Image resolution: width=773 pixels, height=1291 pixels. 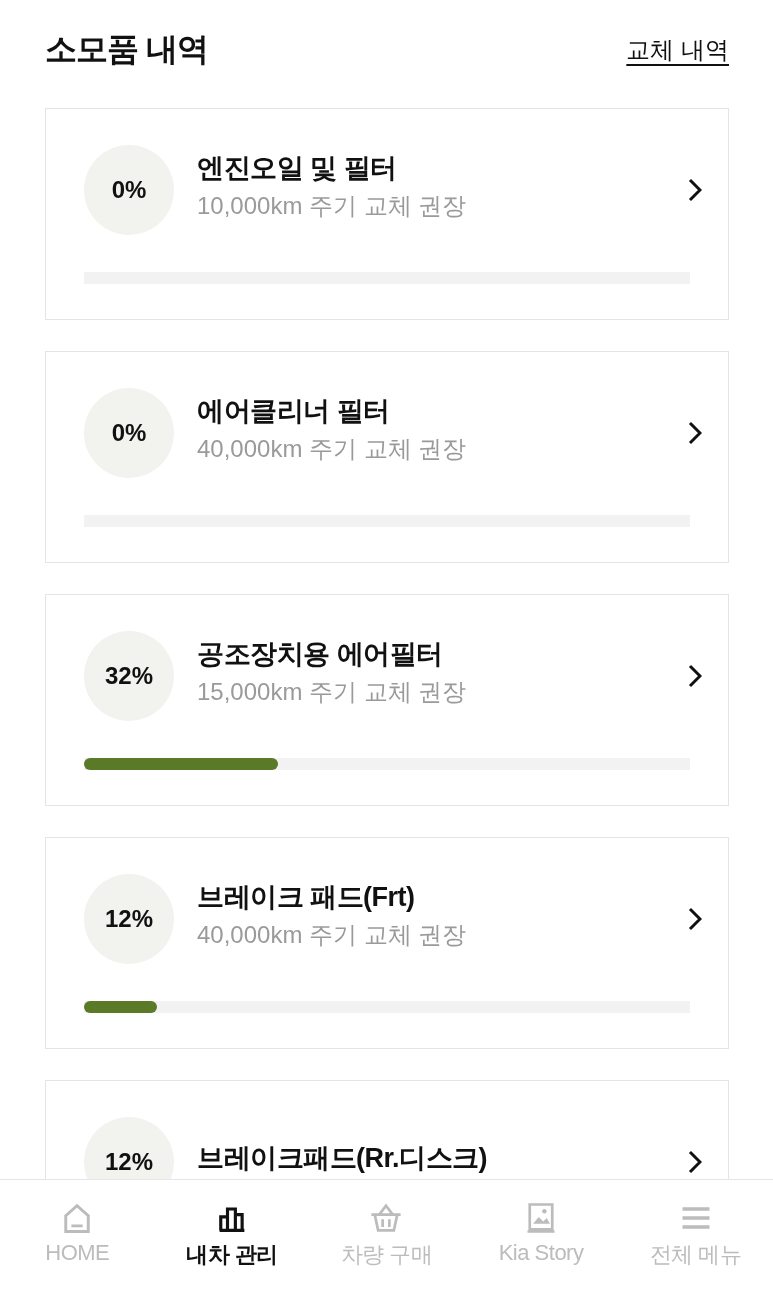 I want to click on item-card: 0% 에어클리너 필터 40,000km 주기 교체 권장, so click(x=387, y=457).